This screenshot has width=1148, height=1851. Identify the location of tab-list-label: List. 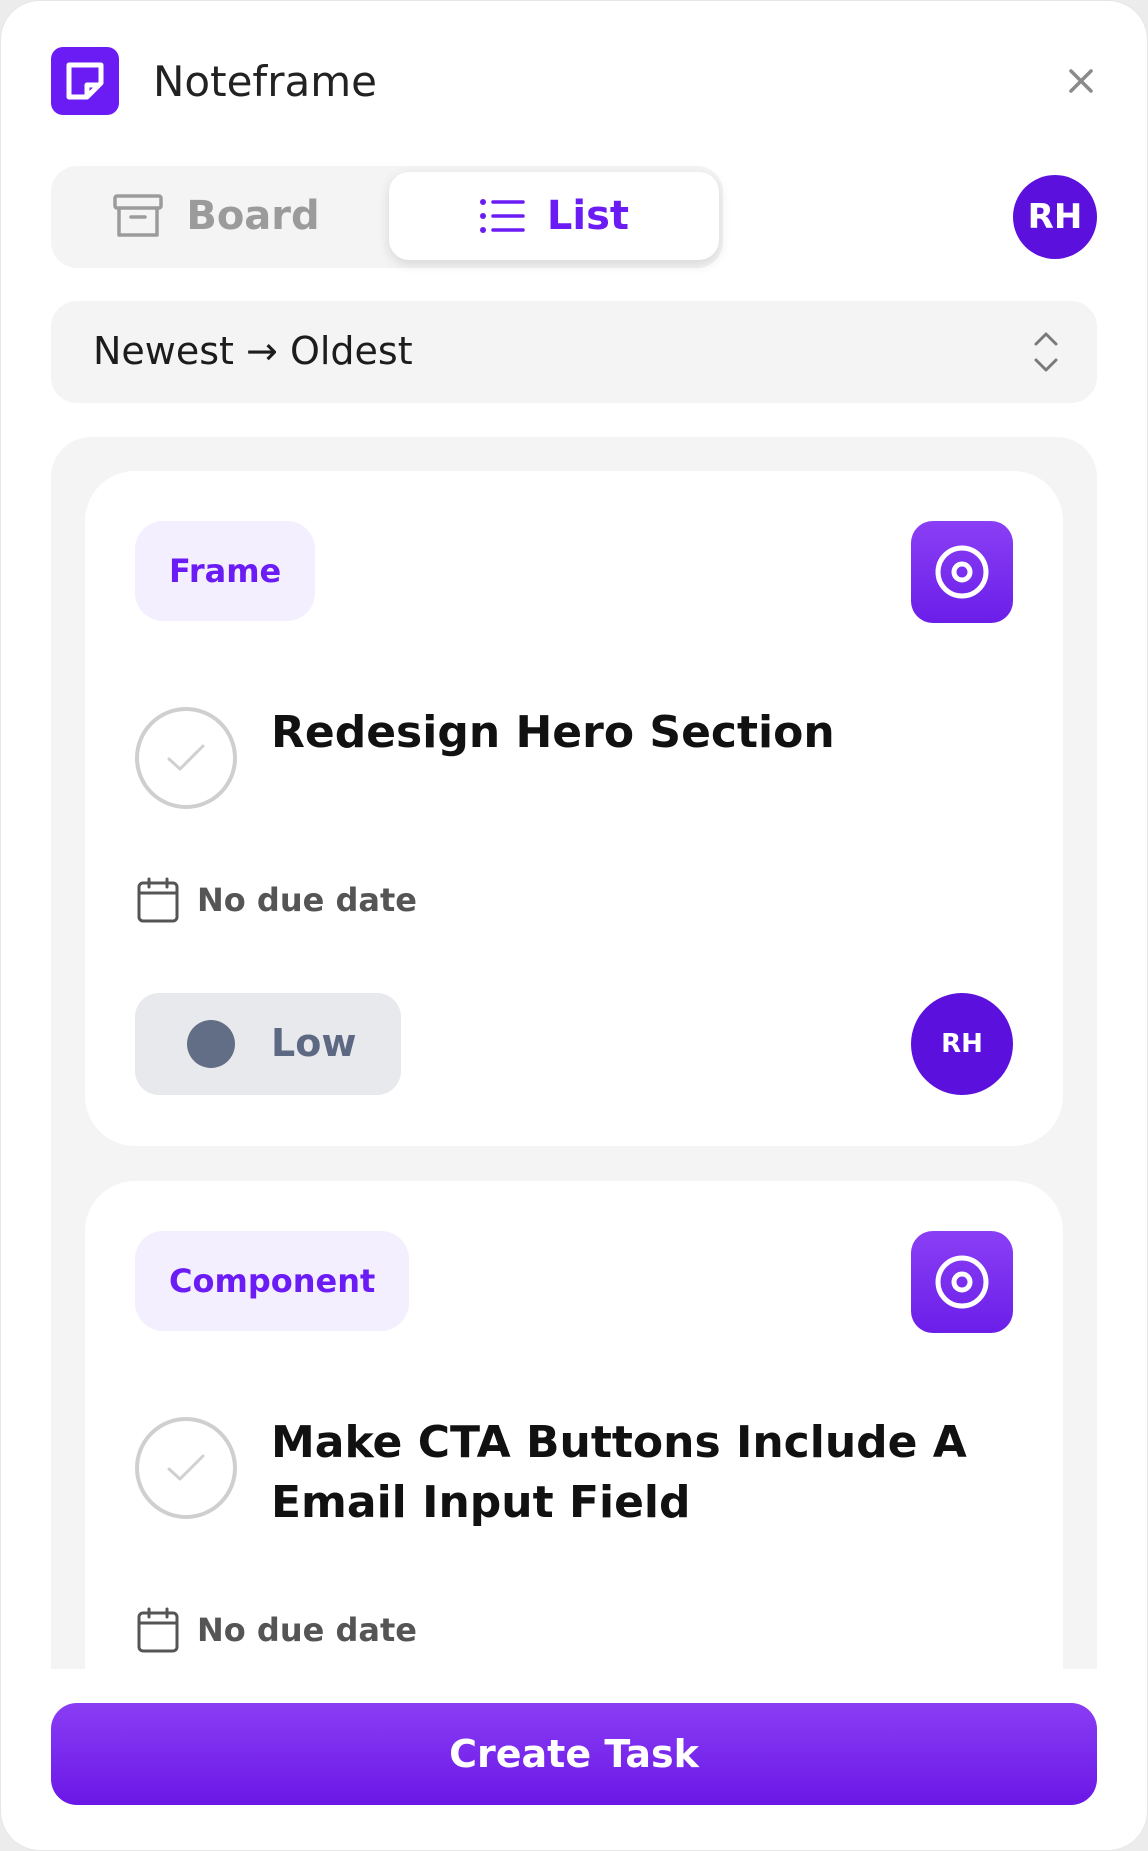
(588, 216).